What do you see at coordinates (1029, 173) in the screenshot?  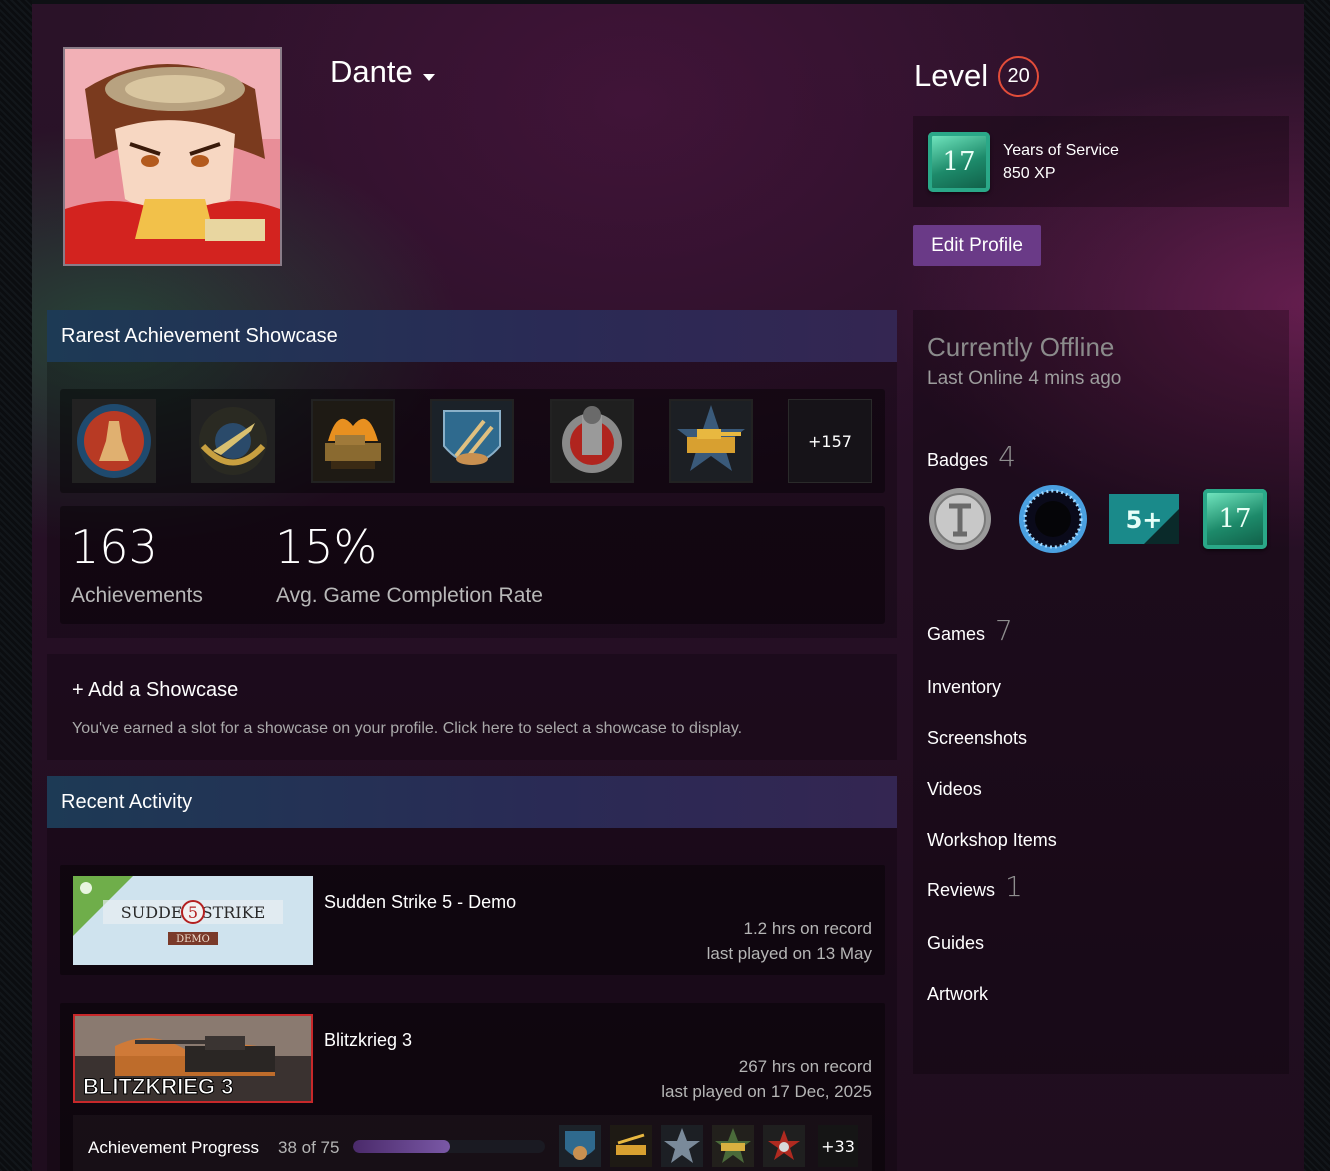 I see `badge-xp: 850 XP` at bounding box center [1029, 173].